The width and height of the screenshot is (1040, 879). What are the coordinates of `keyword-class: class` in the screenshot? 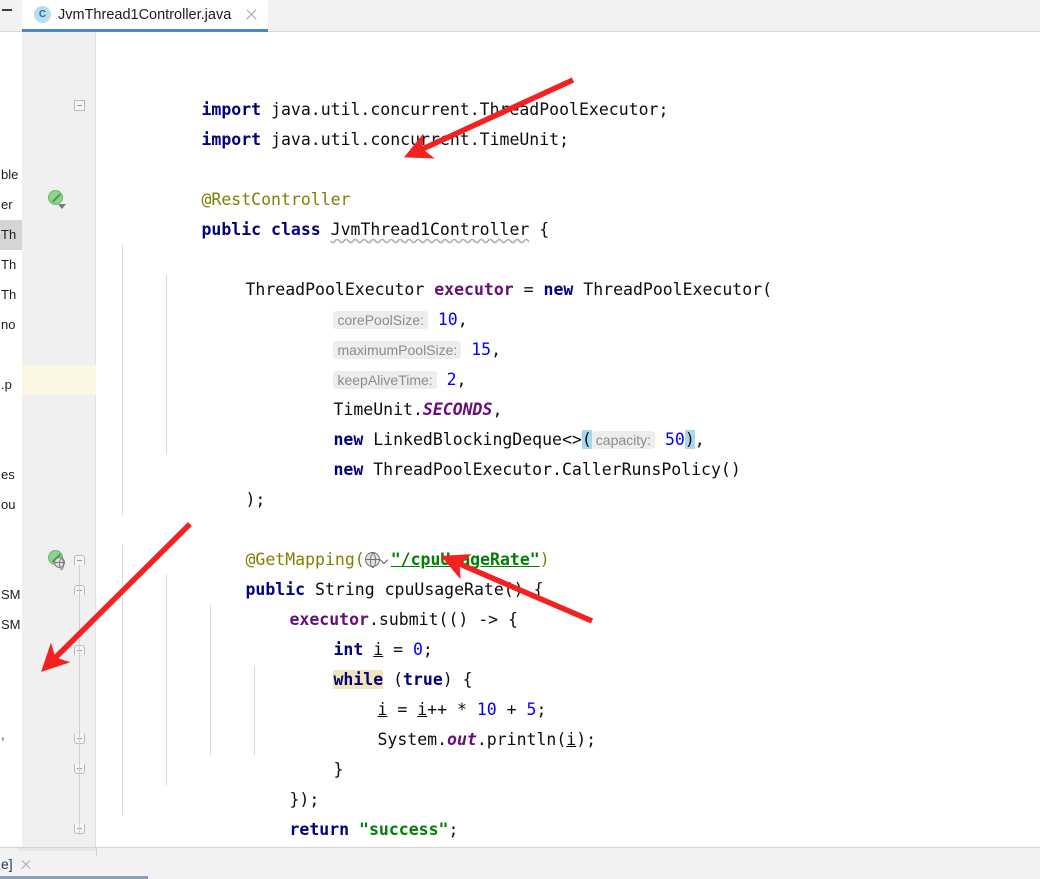 It's located at (296, 229).